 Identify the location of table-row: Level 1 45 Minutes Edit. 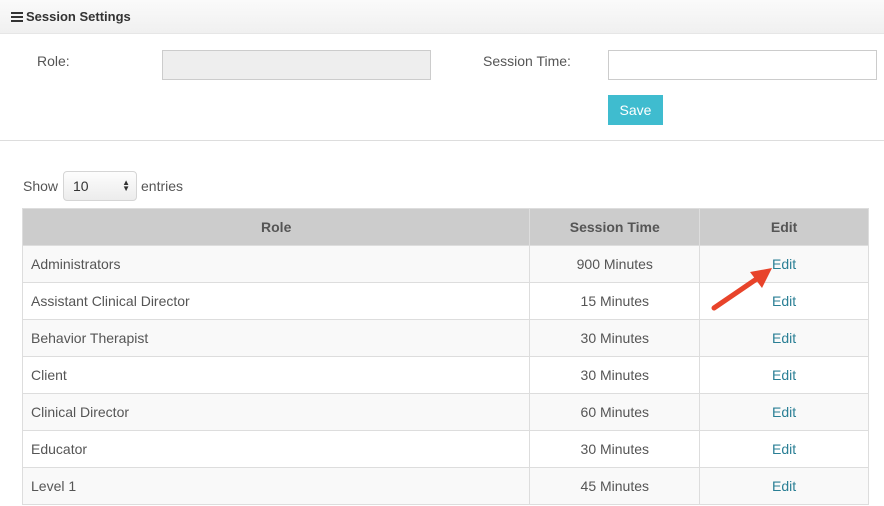
(445, 486).